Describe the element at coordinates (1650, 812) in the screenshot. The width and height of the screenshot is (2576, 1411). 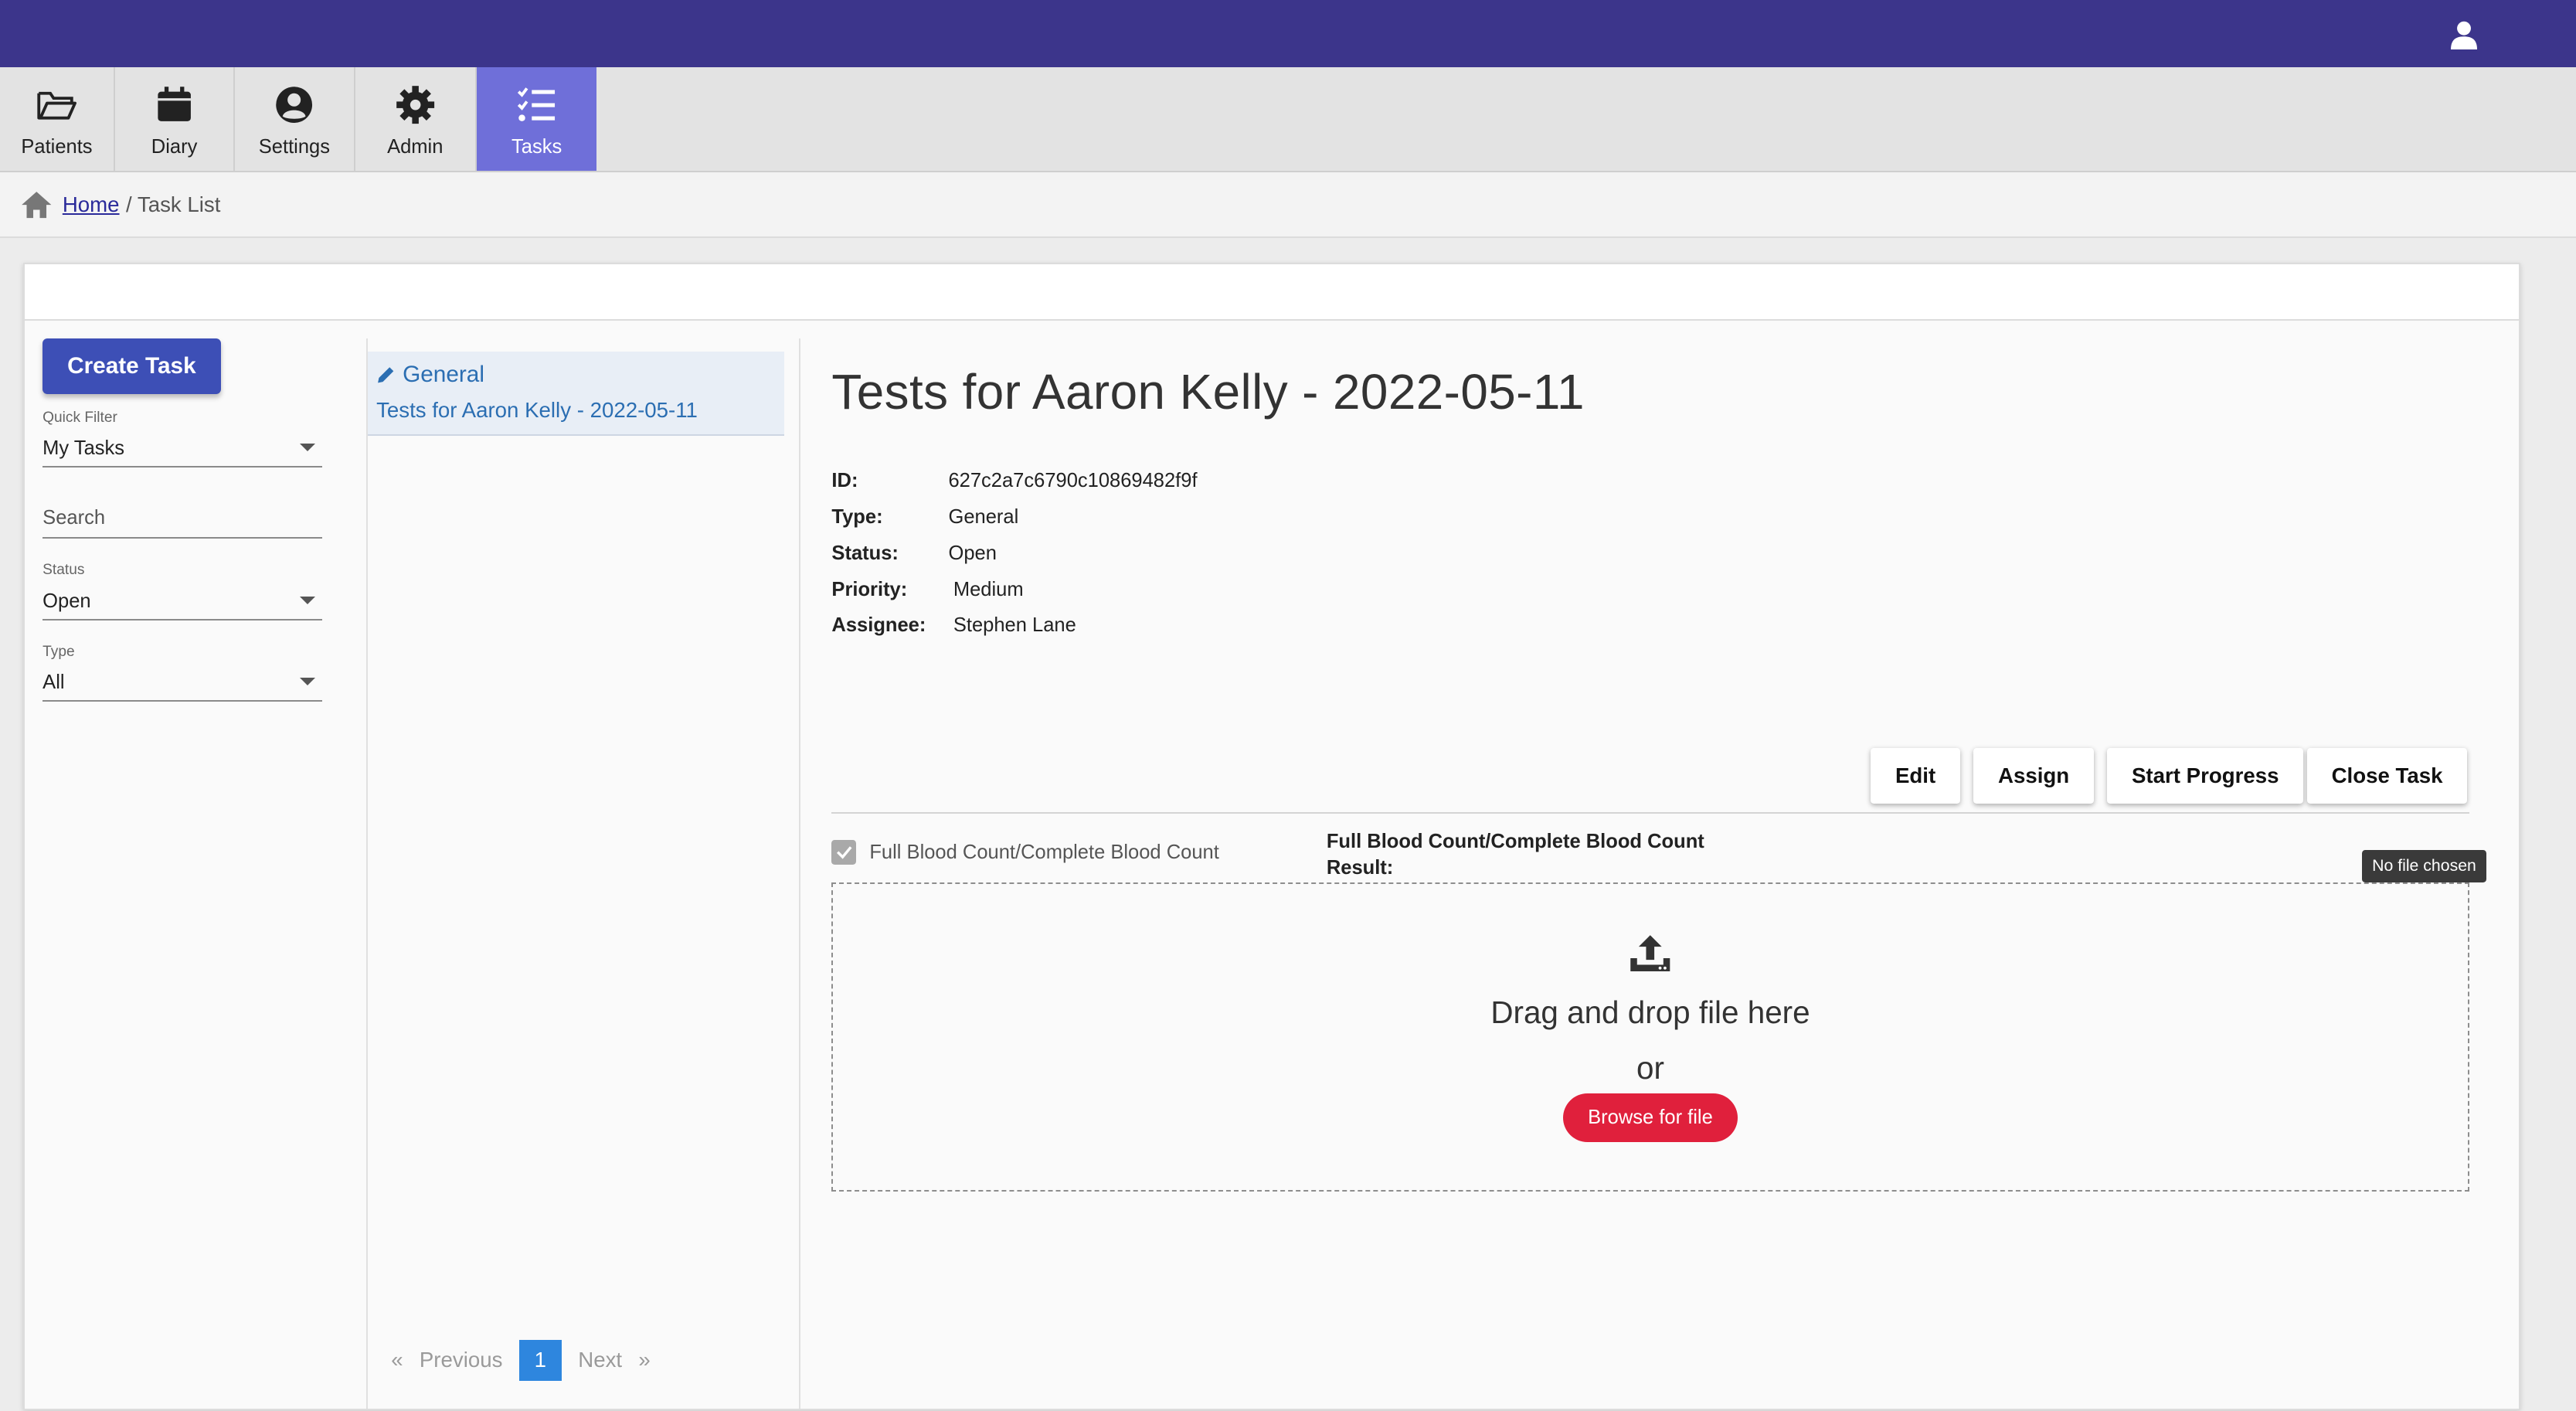
I see `divider` at that location.